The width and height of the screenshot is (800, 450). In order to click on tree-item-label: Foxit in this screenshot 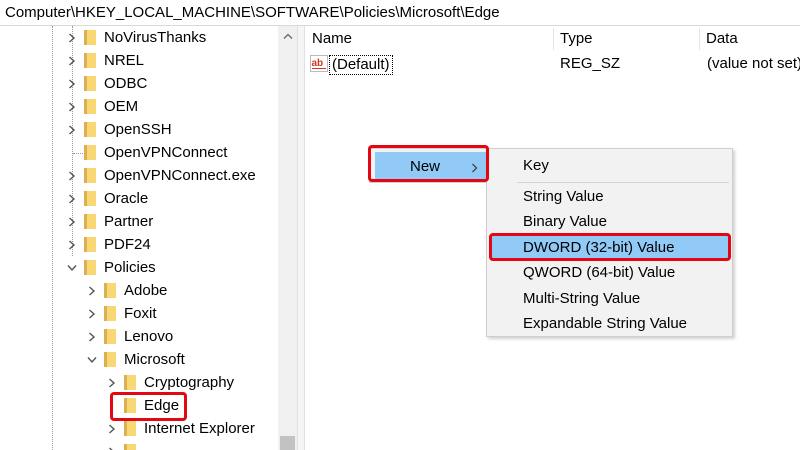, I will do `click(140, 313)`.